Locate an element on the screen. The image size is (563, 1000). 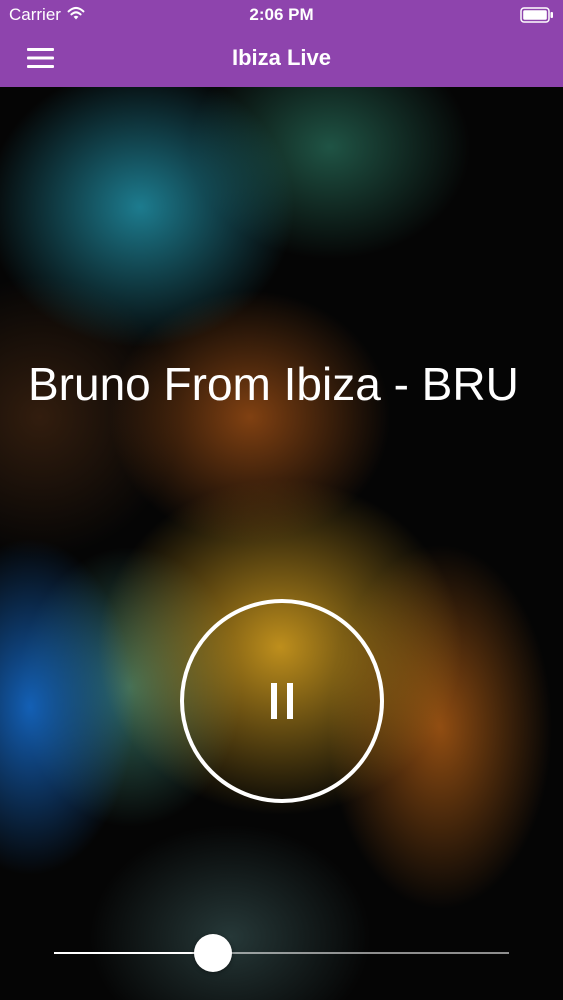
volume-slider is located at coordinates (281, 953).